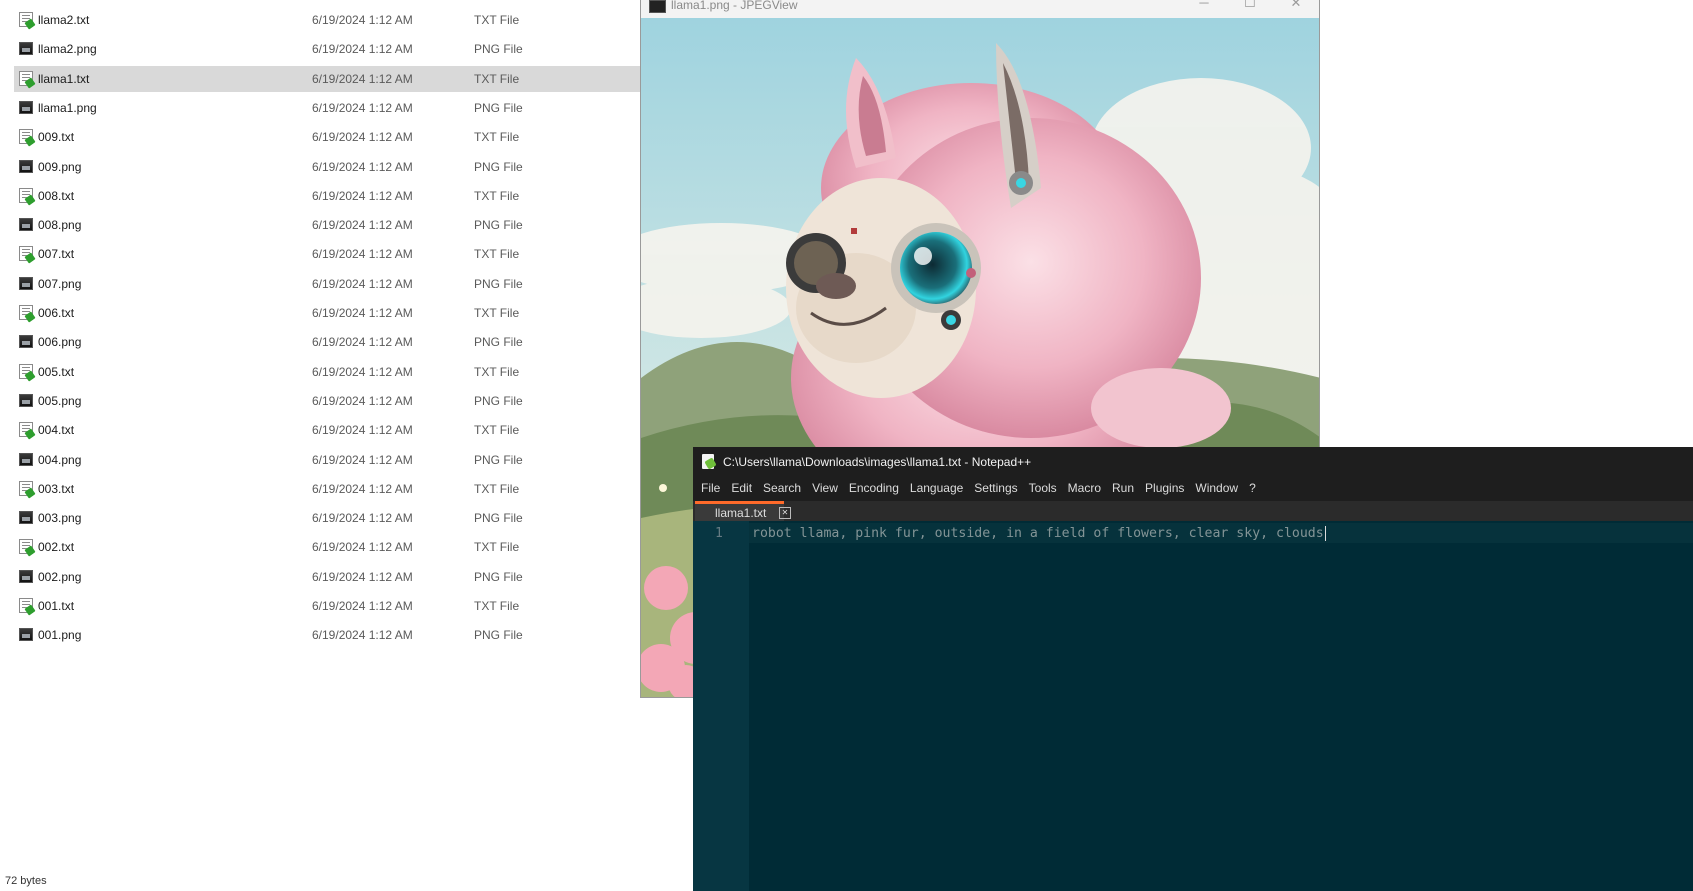 Image resolution: width=1693 pixels, height=891 pixels. What do you see at coordinates (327, 547) in the screenshot?
I see `file-row: 002.txt 6/19/2024 1:12 AM TXT File` at bounding box center [327, 547].